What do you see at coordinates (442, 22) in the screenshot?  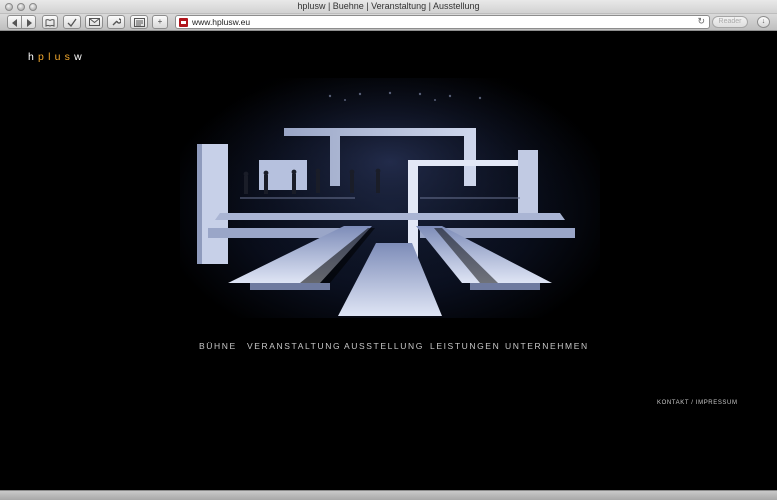 I see `address-bar: www.hplusw.eu ↻` at bounding box center [442, 22].